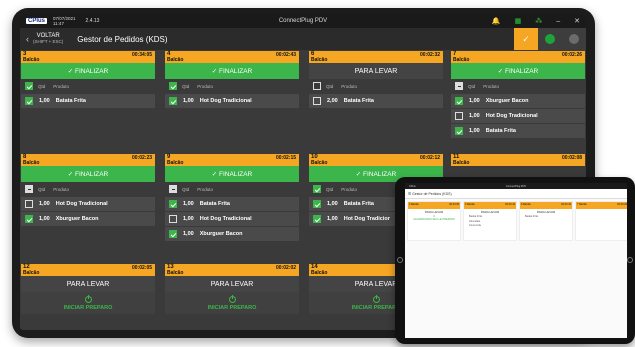 The height and width of the screenshot is (347, 635). What do you see at coordinates (574, 39) in the screenshot?
I see `gray-view-button` at bounding box center [574, 39].